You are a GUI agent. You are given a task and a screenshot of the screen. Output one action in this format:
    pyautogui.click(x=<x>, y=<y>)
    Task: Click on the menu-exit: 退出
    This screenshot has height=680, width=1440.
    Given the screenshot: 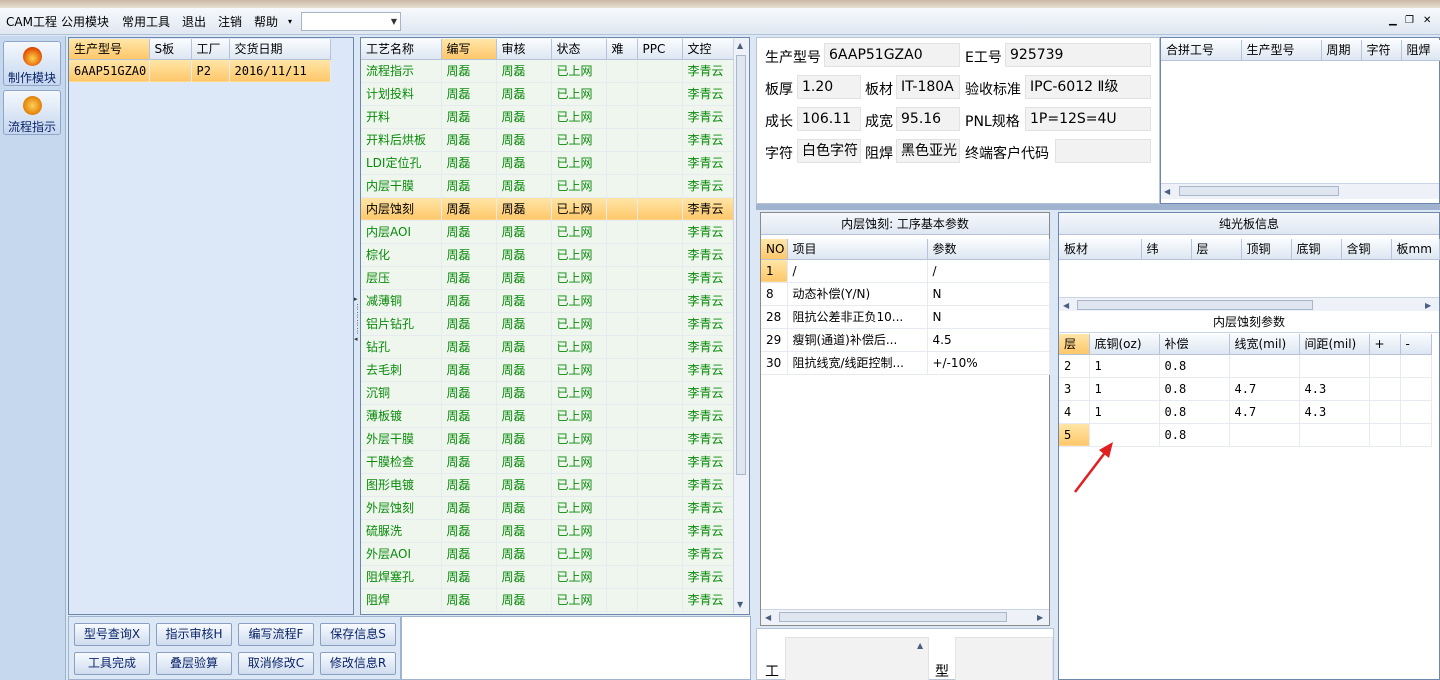 What is the action you would take?
    pyautogui.click(x=194, y=21)
    